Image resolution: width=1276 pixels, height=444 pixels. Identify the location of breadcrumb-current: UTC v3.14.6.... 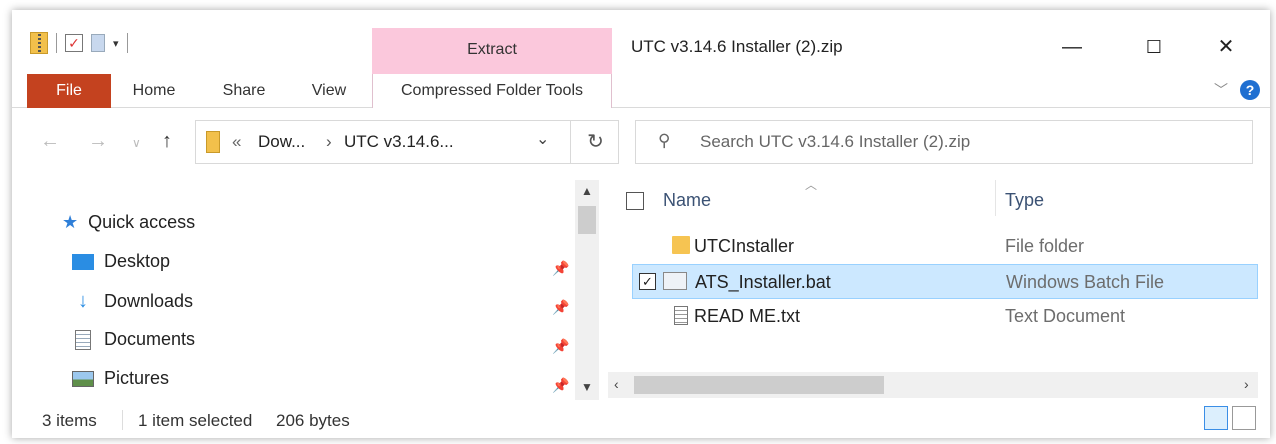
(399, 142).